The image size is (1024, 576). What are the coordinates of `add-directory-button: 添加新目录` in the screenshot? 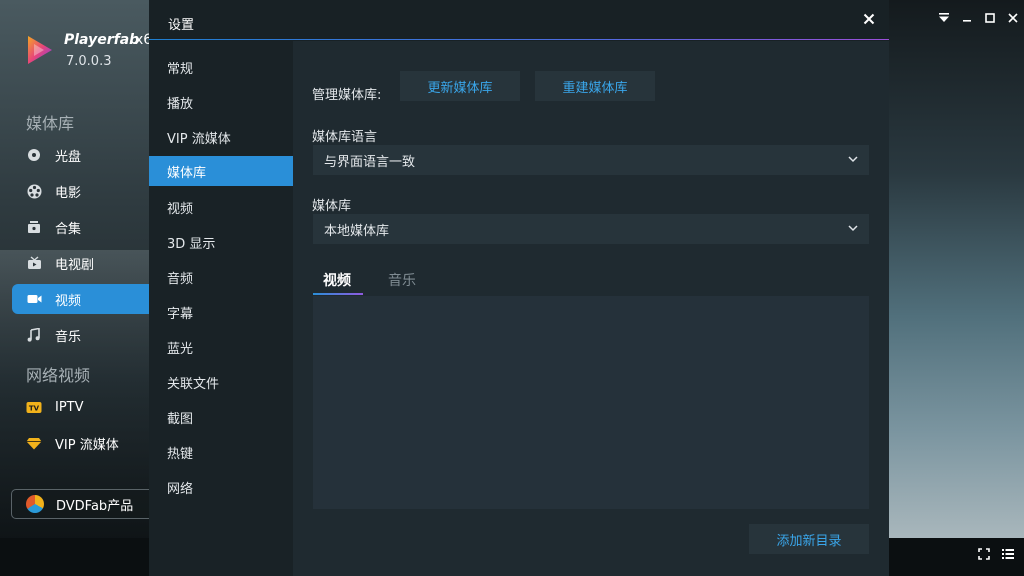 It's located at (809, 539).